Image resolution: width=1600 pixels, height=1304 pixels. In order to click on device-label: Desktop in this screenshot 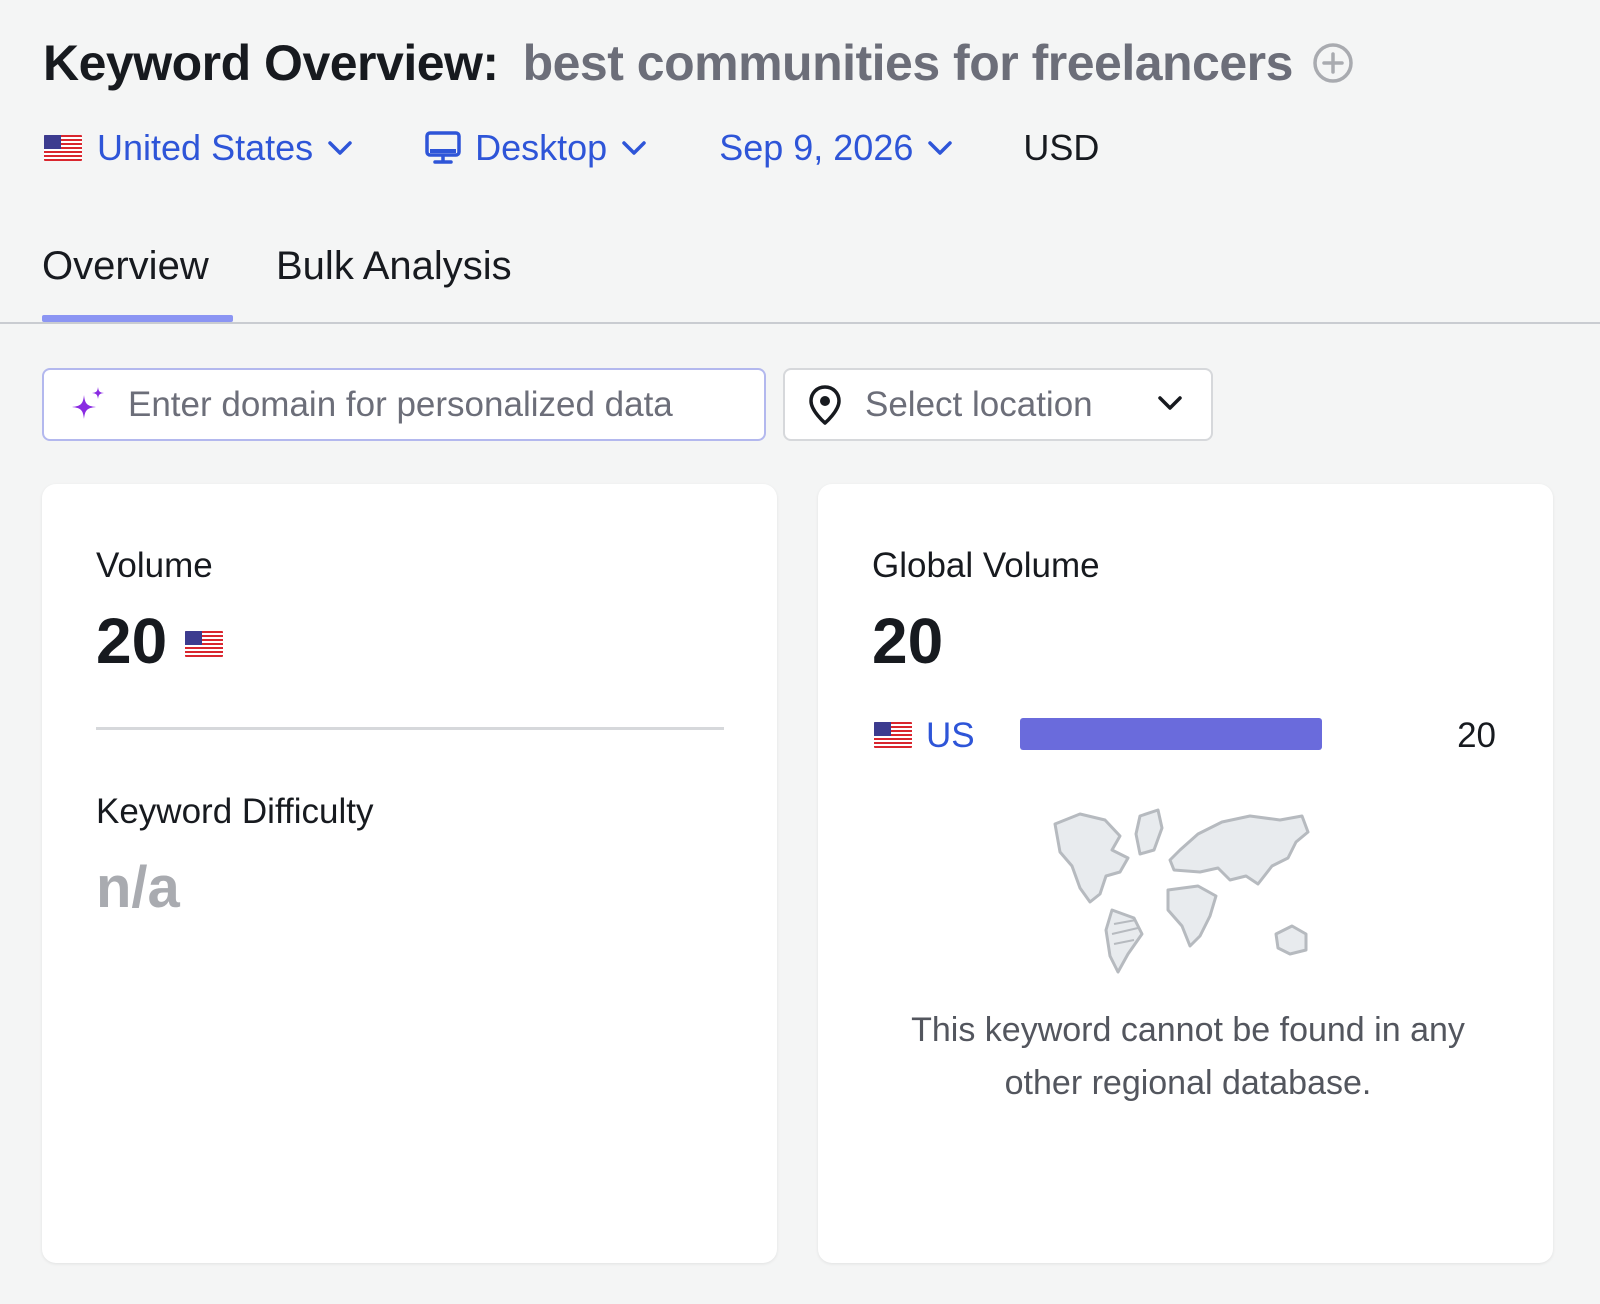, I will do `click(541, 147)`.